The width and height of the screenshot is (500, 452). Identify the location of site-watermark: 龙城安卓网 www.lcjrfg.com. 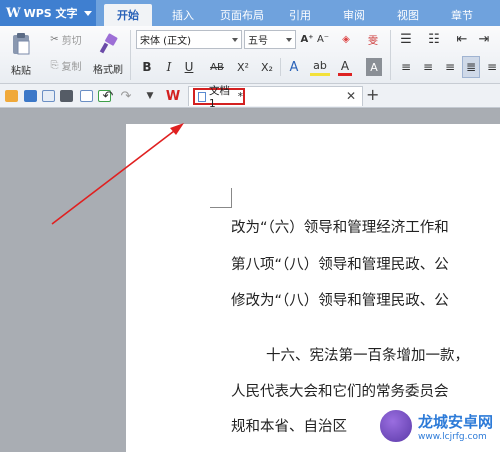
(435, 426).